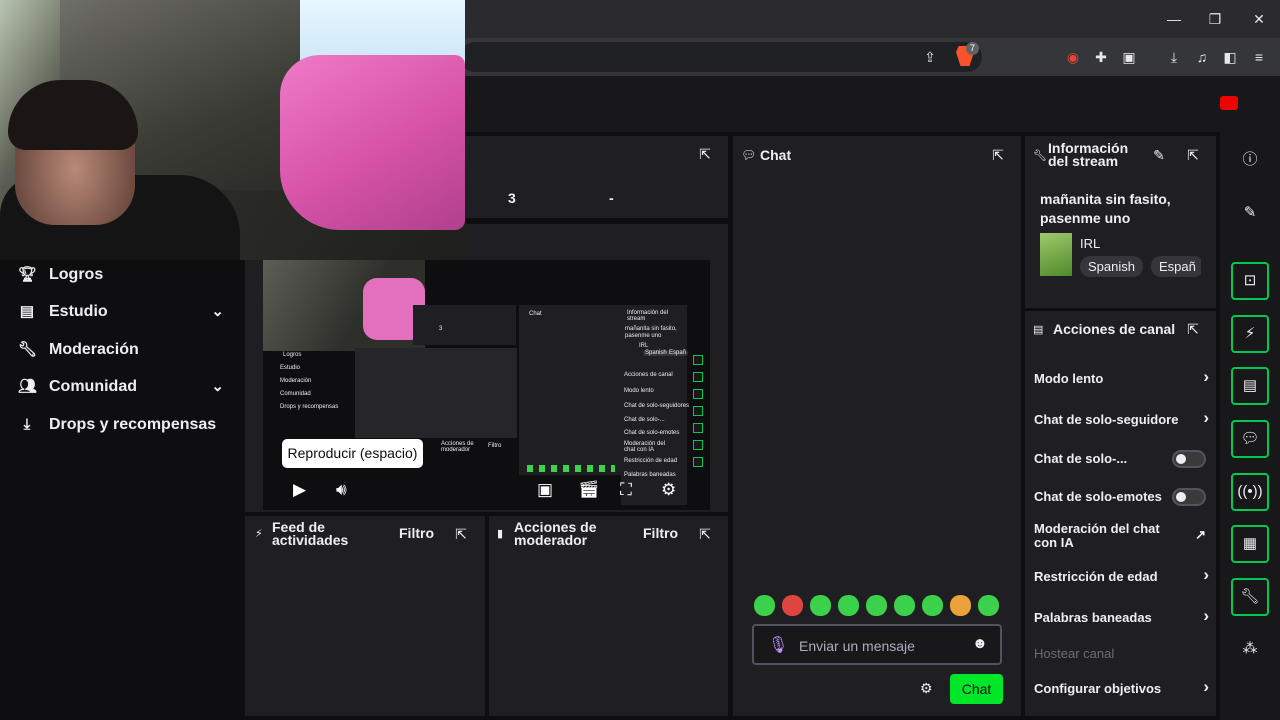 This screenshot has height=720, width=1280. I want to click on nav-item-logros: 🏆︎ Logros, so click(123, 275).